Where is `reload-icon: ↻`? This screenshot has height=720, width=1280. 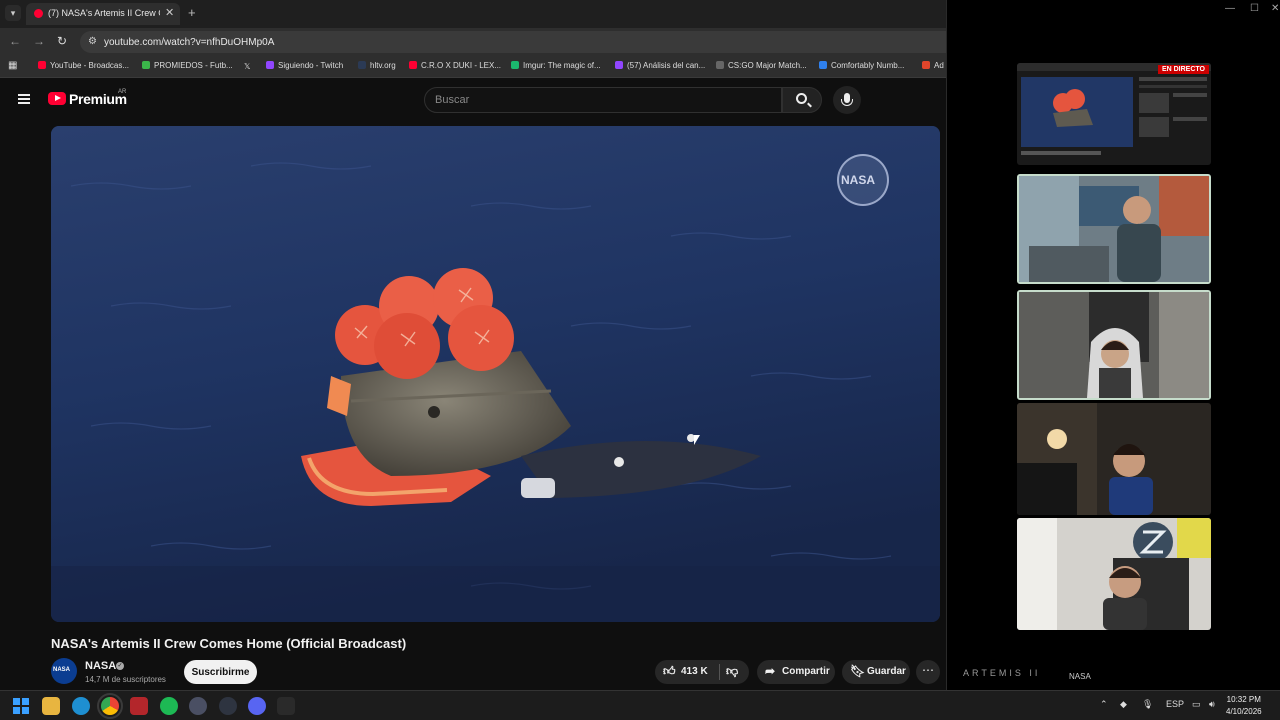 reload-icon: ↻ is located at coordinates (62, 41).